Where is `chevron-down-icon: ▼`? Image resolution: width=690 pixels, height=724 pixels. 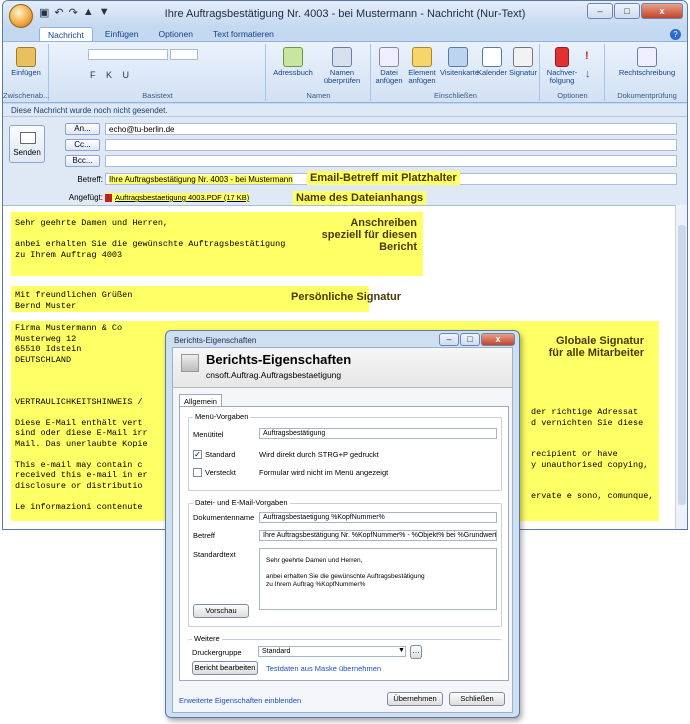
chevron-down-icon: ▼ is located at coordinates (401, 650).